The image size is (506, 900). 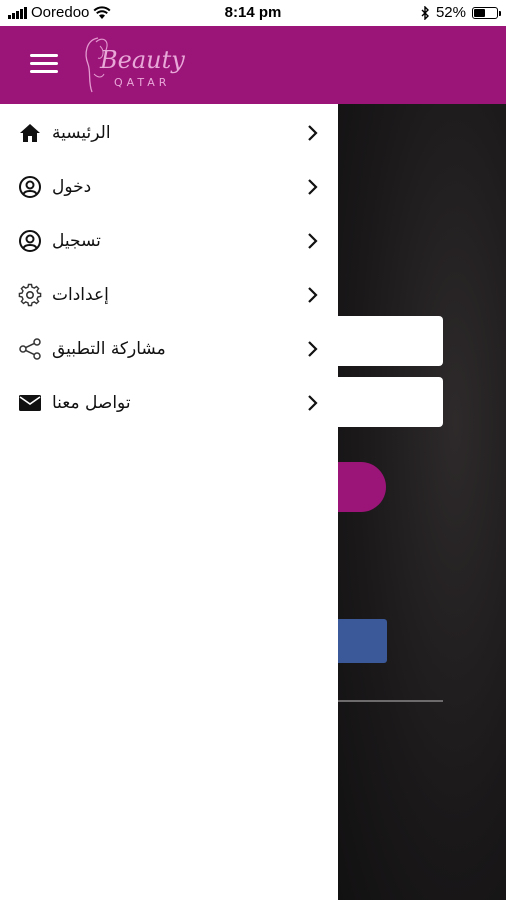 I want to click on wifi-icon, so click(x=102, y=12).